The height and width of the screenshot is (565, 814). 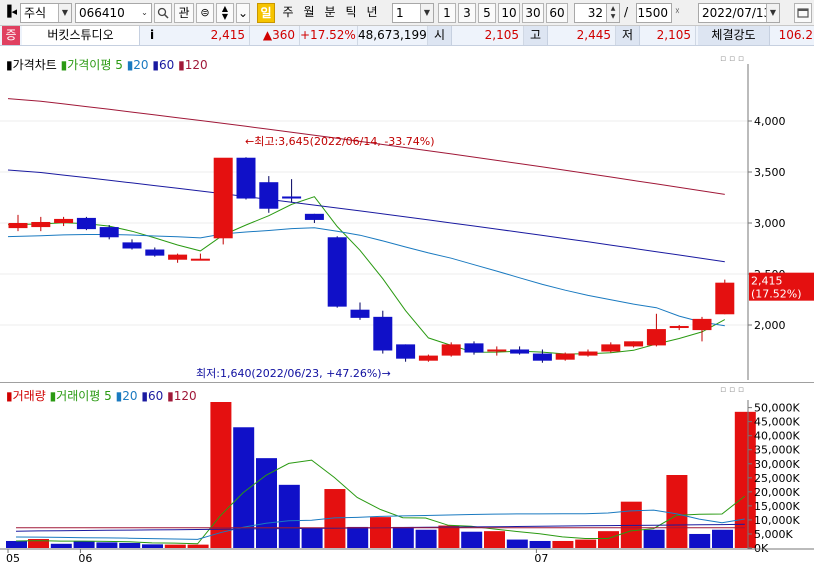 I want to click on price-axis: 4,0003,5003,0002,5002,0002,415(17.52%), so click(x=780, y=222).